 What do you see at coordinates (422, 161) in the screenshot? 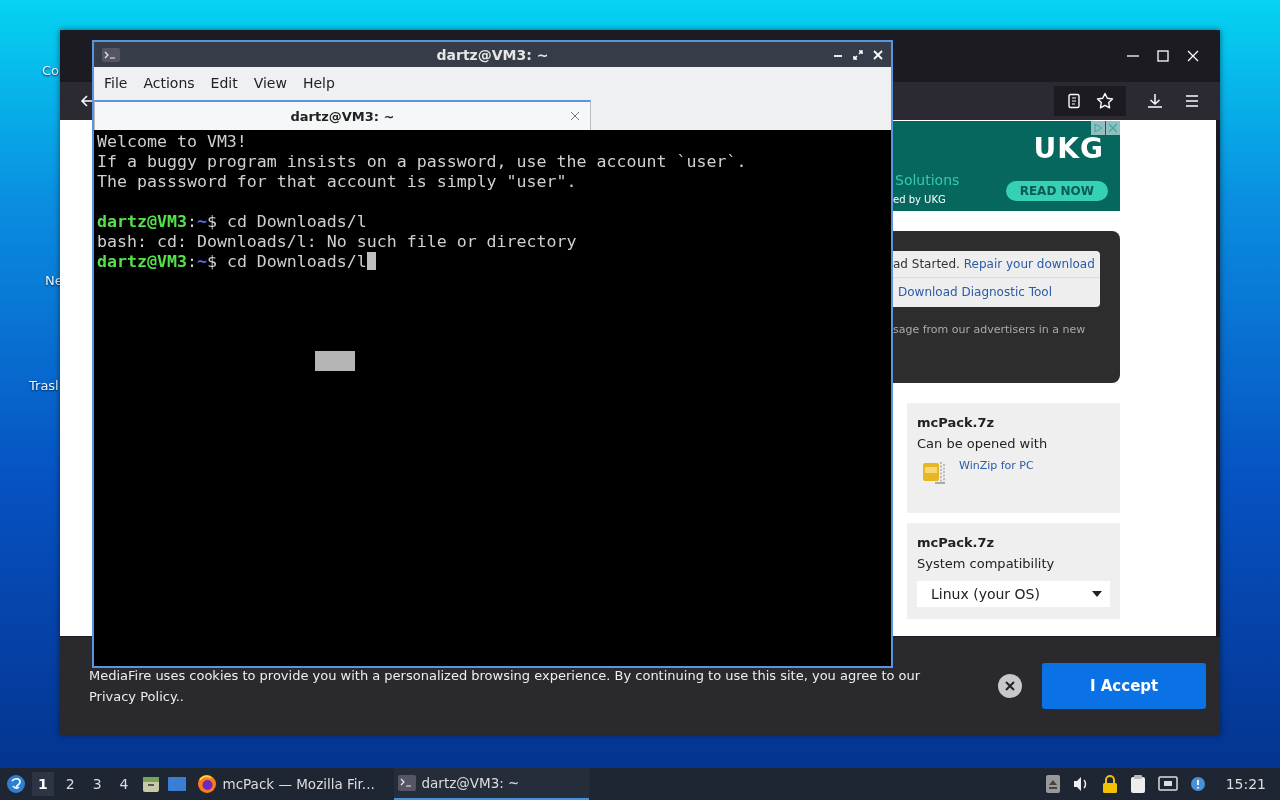
I see `console-output: If a buggy program insists on a password, use the account `user`.` at bounding box center [422, 161].